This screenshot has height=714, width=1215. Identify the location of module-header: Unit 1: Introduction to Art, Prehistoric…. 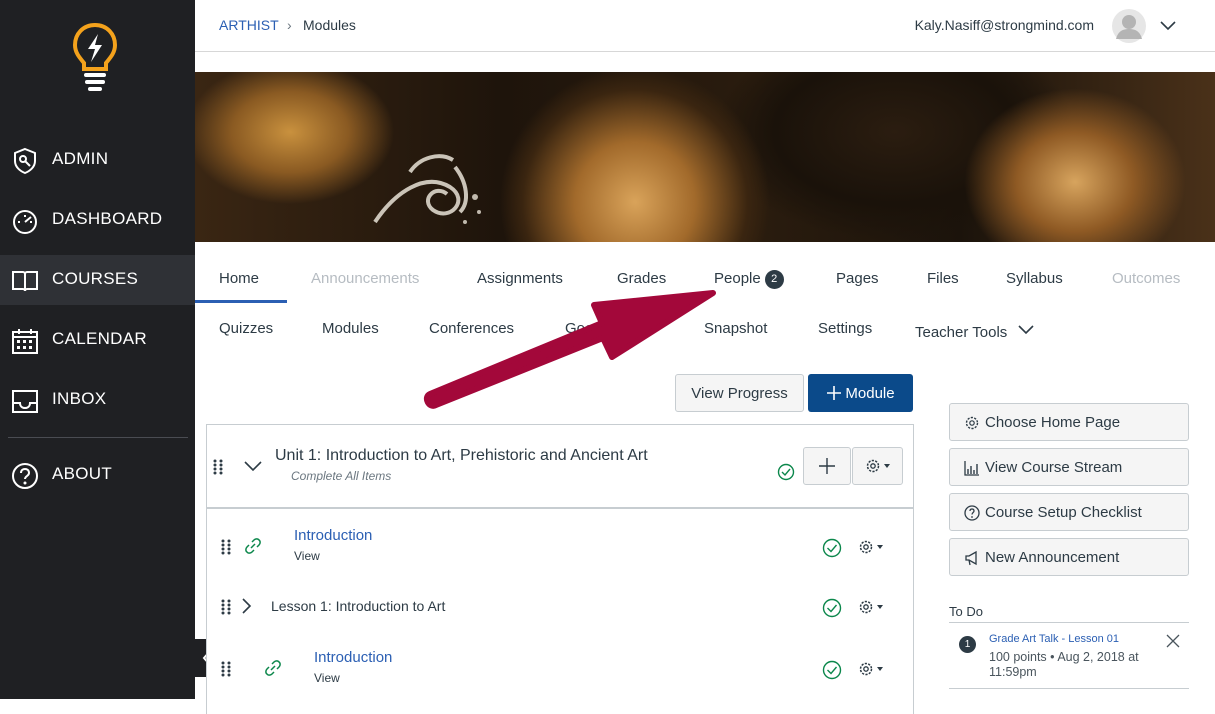
(560, 467).